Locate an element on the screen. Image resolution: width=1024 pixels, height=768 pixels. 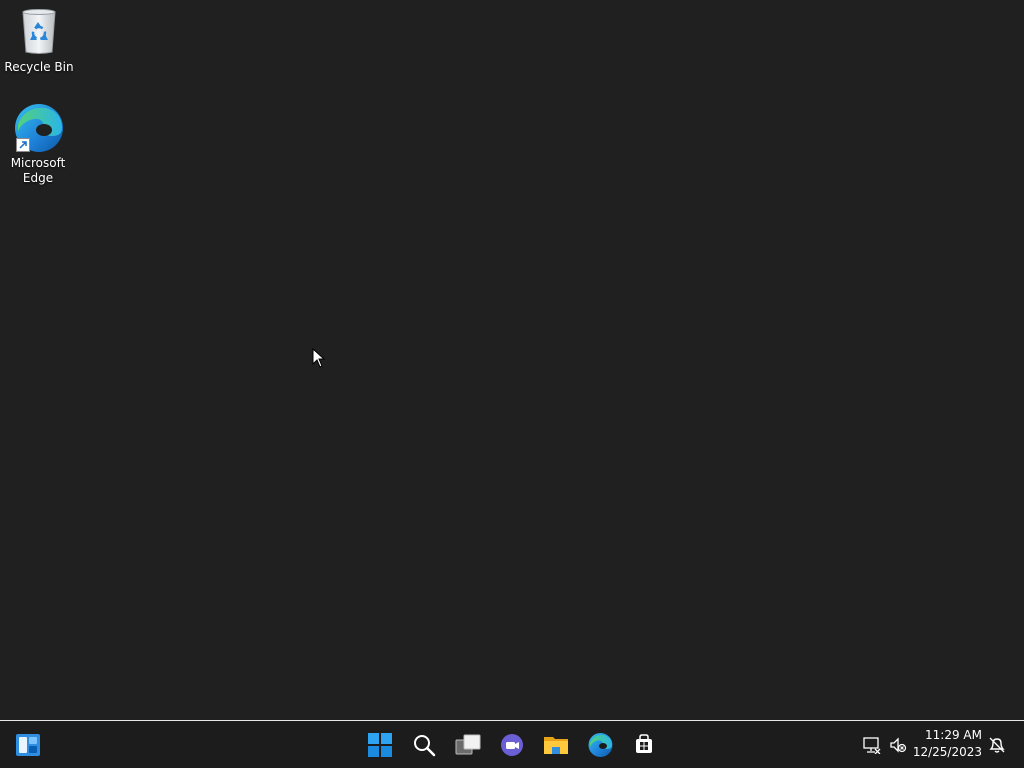
notification-bell-icon is located at coordinates (997, 745).